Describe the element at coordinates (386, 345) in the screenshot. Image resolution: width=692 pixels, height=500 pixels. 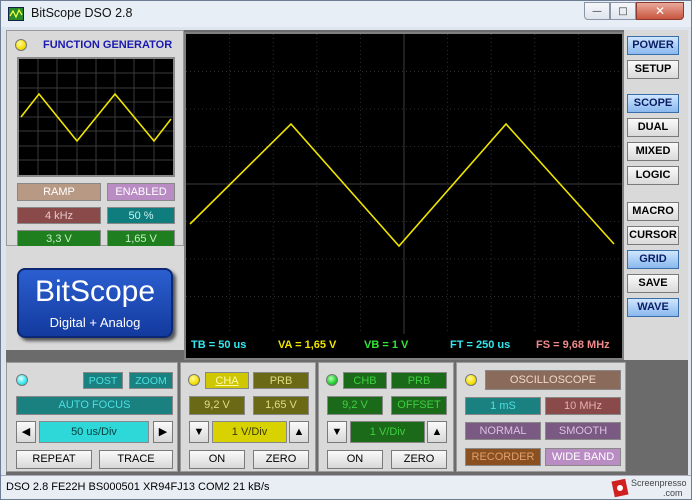
I see `channel-b-readout: VB = 1 V` at that location.